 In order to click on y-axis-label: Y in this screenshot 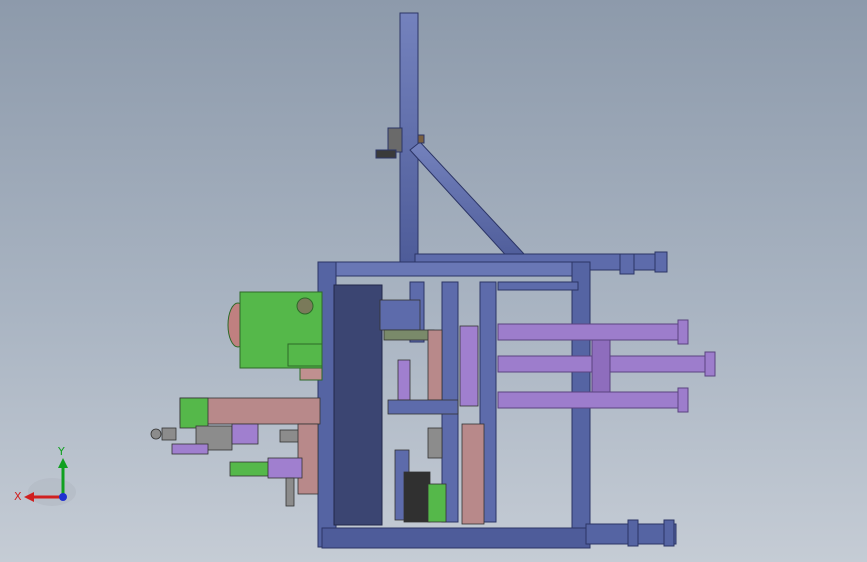, I will do `click(61, 451)`.